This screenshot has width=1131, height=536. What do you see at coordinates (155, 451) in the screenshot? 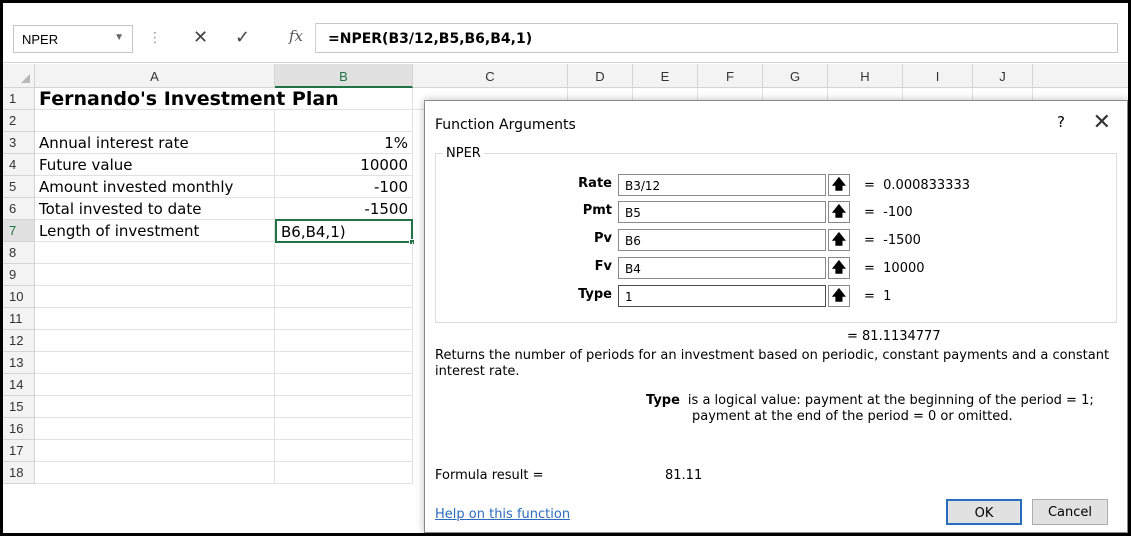
I see `cell-a17` at bounding box center [155, 451].